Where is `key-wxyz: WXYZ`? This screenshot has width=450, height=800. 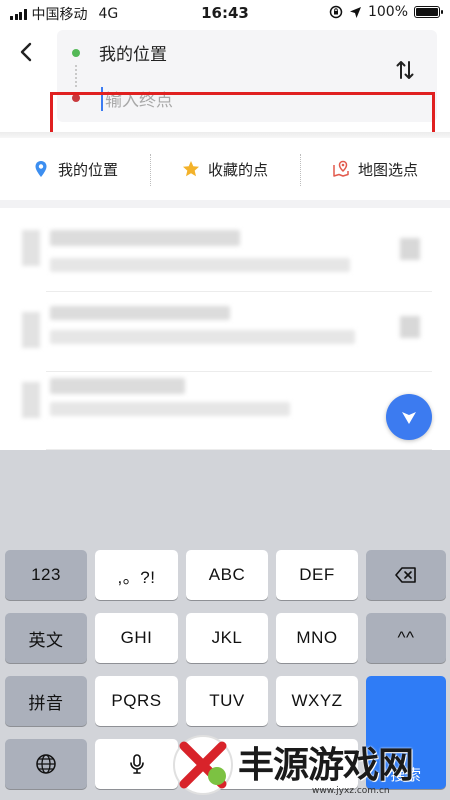
key-wxyz: WXYZ is located at coordinates (317, 701).